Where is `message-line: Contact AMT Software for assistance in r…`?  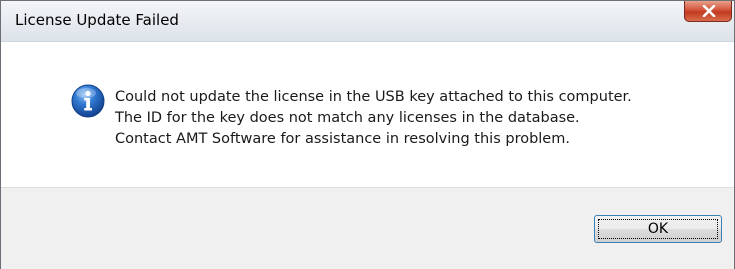 message-line: Contact AMT Software for assistance in r… is located at coordinates (342, 139).